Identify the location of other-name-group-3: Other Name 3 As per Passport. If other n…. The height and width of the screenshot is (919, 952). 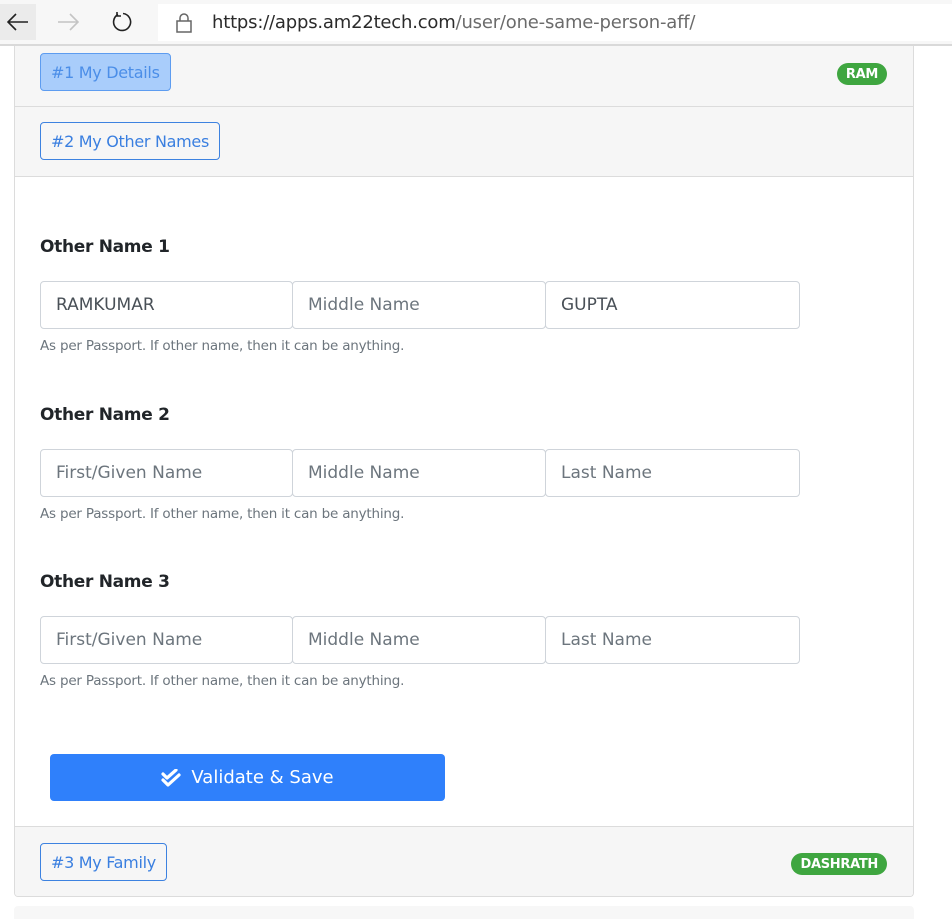
(425, 630).